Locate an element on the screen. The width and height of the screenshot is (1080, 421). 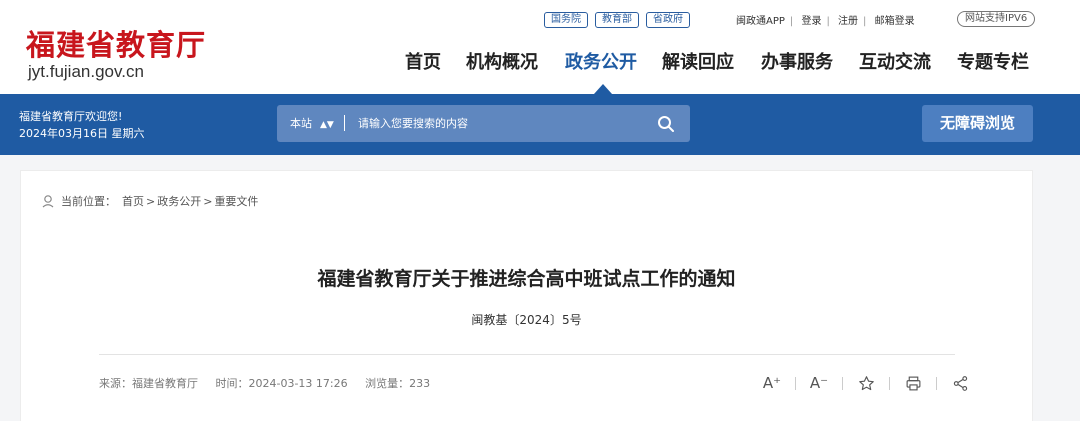
accessibility-button: 无障碍浏览 is located at coordinates (977, 123).